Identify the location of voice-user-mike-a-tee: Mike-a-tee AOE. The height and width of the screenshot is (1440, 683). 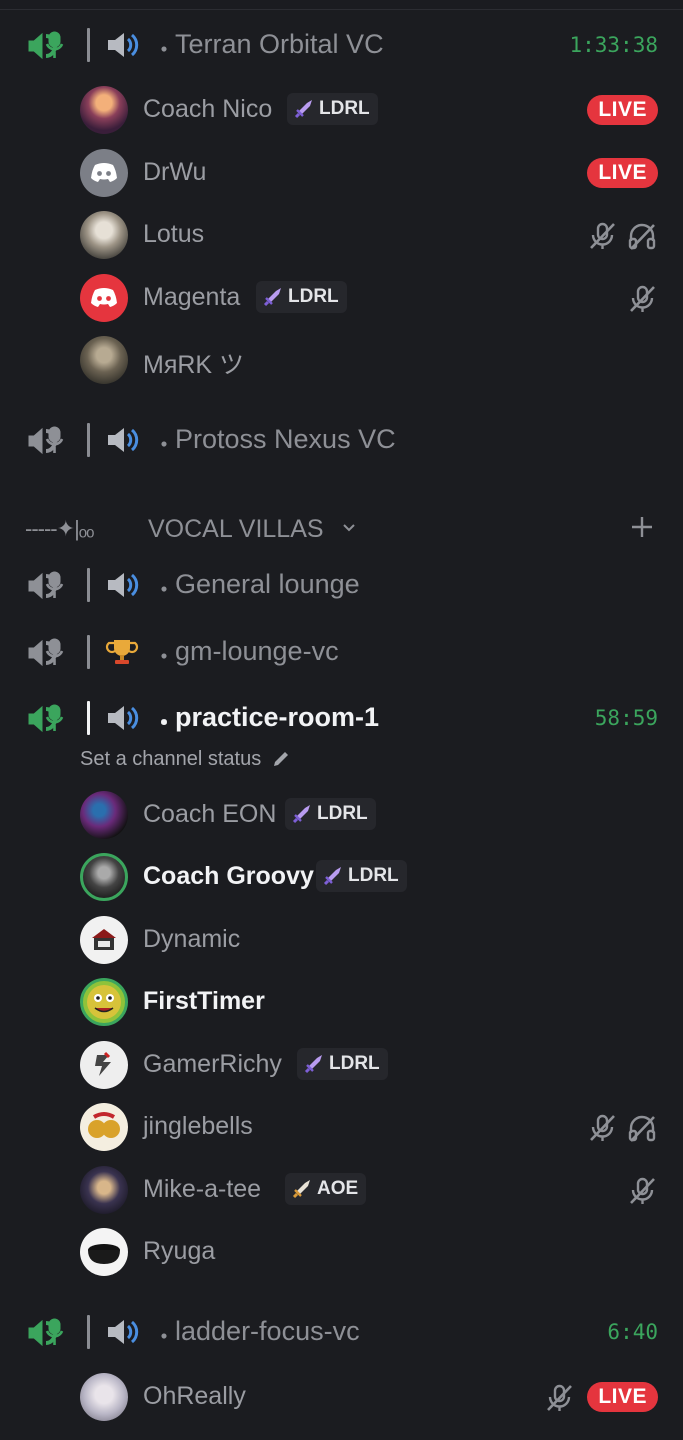
(341, 1190).